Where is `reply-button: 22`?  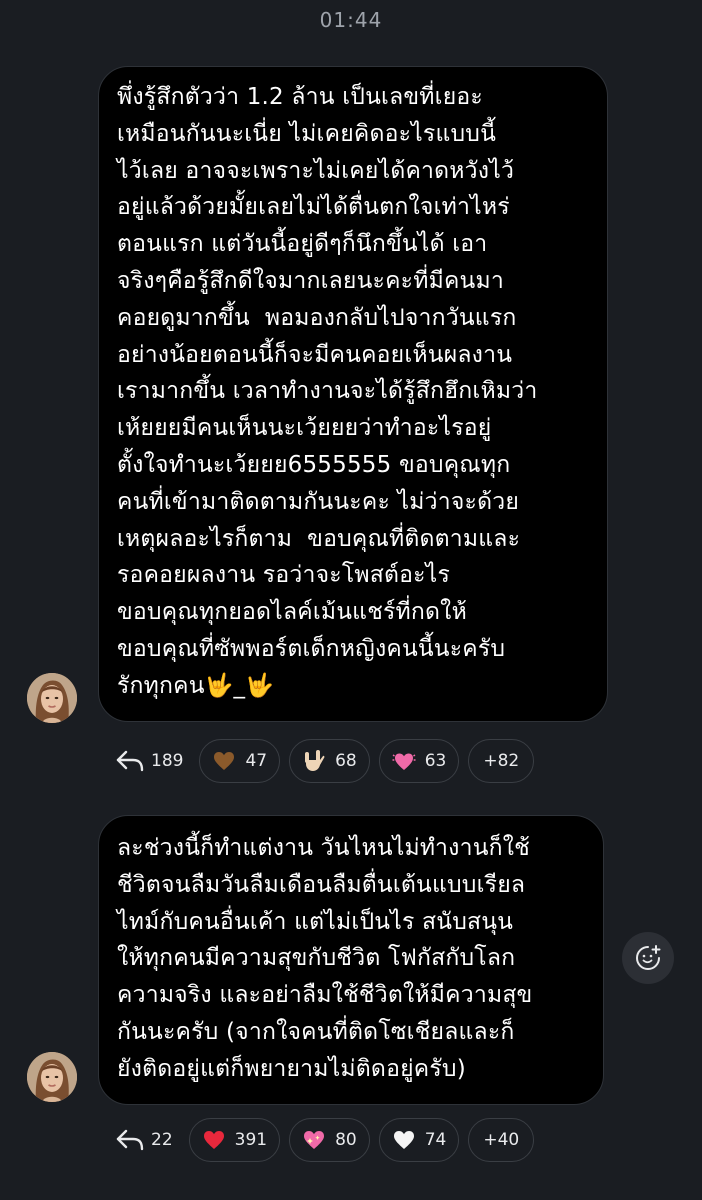
reply-button: 22 is located at coordinates (144, 1140).